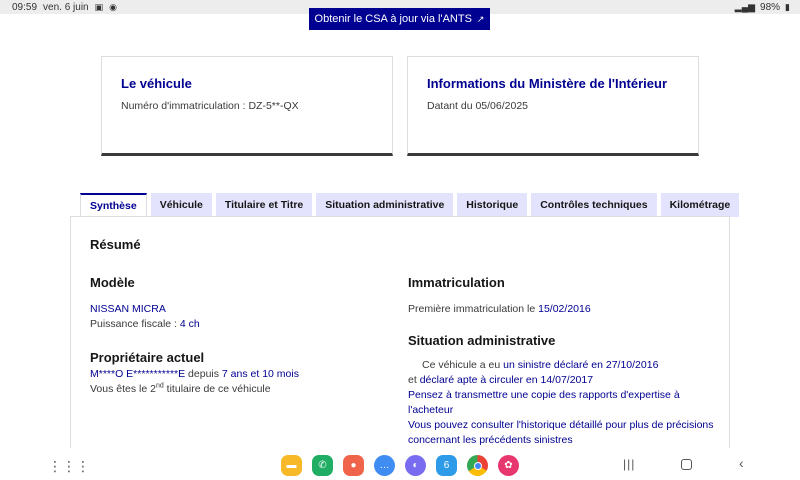 The width and height of the screenshot is (800, 480). I want to click on owner-rank-prefix: Vous êtes le 2, so click(123, 389).